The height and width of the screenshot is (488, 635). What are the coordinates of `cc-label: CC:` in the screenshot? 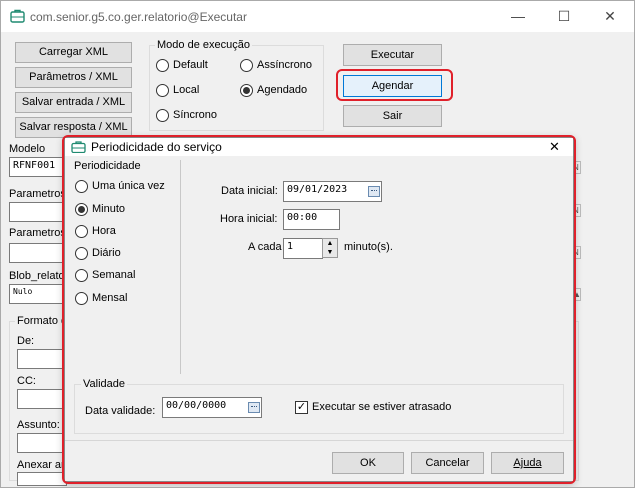 It's located at (26, 381).